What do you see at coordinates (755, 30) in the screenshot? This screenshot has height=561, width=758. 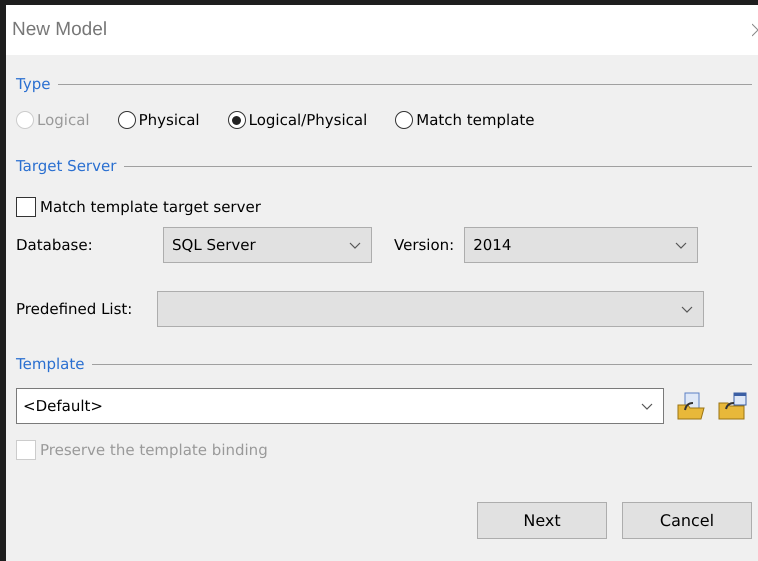 I see `close-icon` at bounding box center [755, 30].